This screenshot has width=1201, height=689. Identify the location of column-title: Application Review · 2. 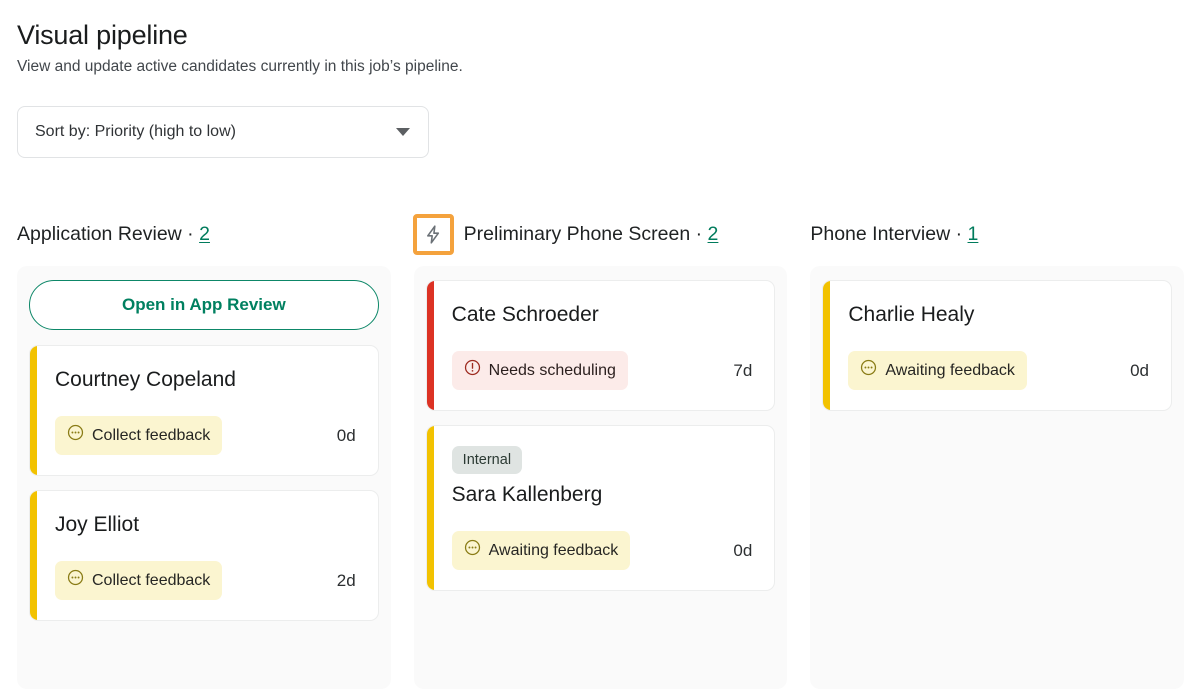
(113, 234).